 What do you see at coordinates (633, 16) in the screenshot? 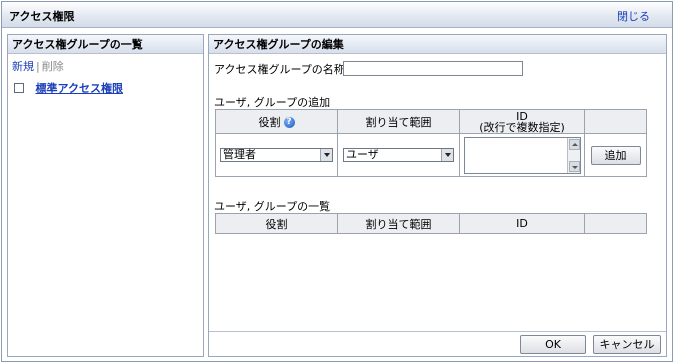
I see `close-link: 閉じる` at bounding box center [633, 16].